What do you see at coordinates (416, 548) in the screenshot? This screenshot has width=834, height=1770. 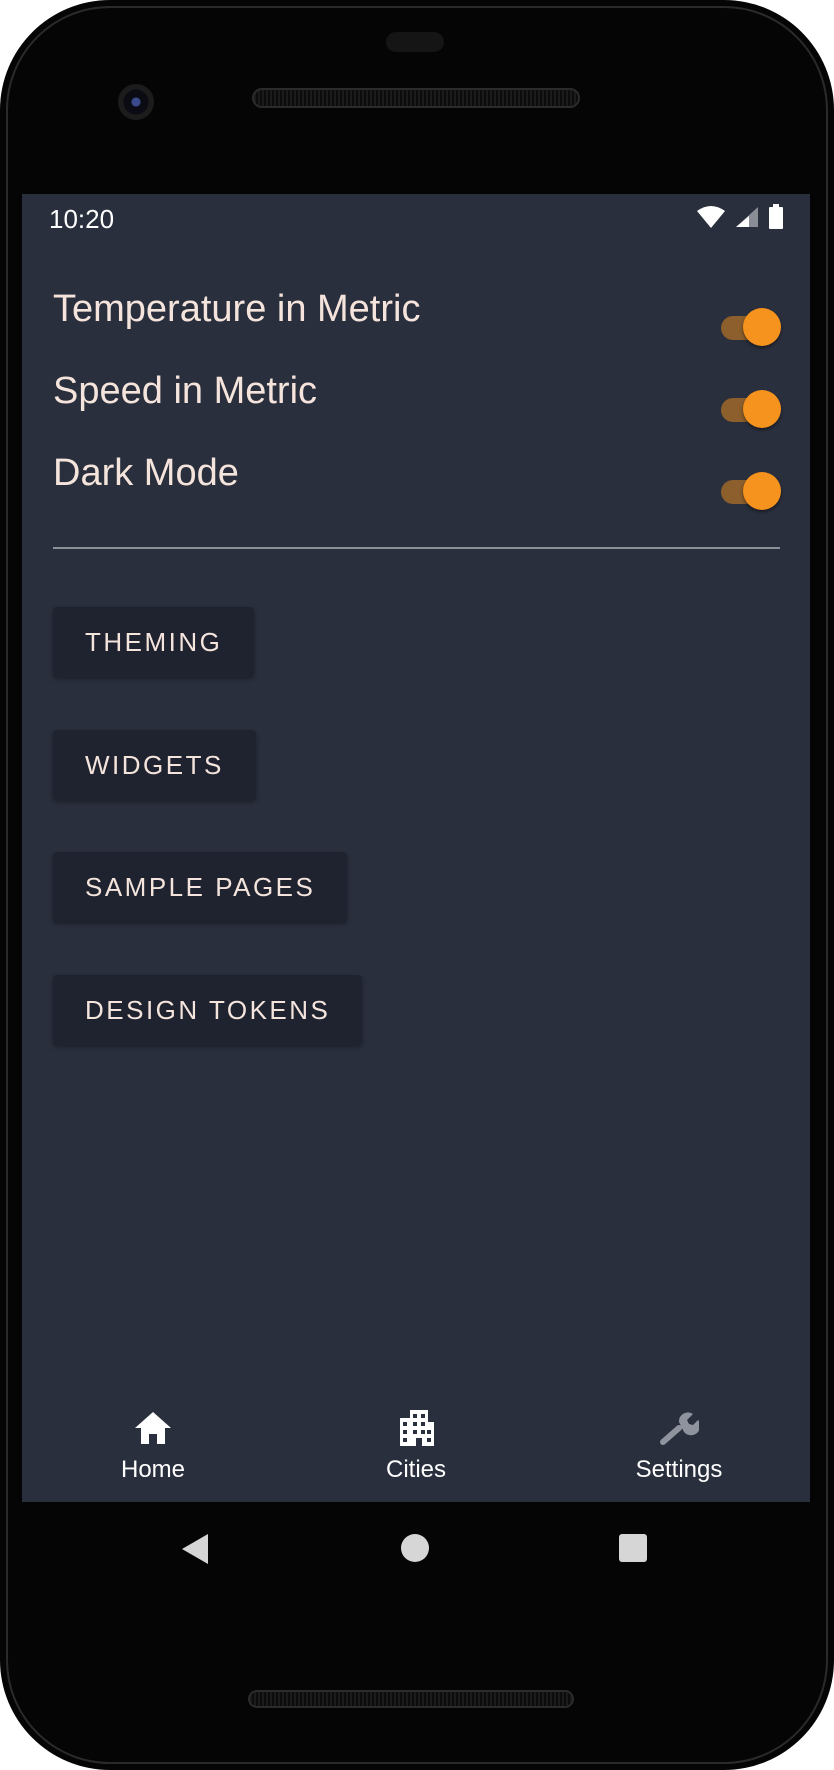 I see `divider` at bounding box center [416, 548].